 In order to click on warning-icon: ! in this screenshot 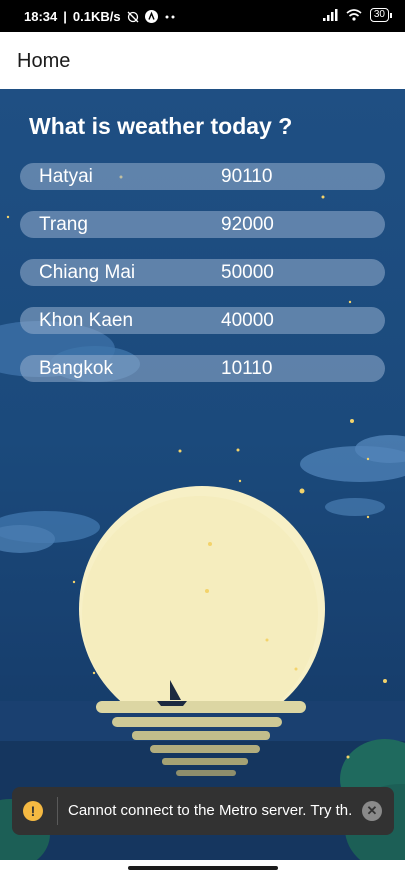, I will do `click(33, 811)`.